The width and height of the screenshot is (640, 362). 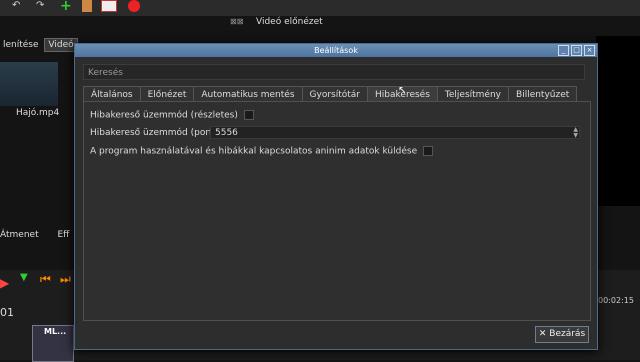 What do you see at coordinates (19, 7) in the screenshot?
I see `undo-icon: ↶` at bounding box center [19, 7].